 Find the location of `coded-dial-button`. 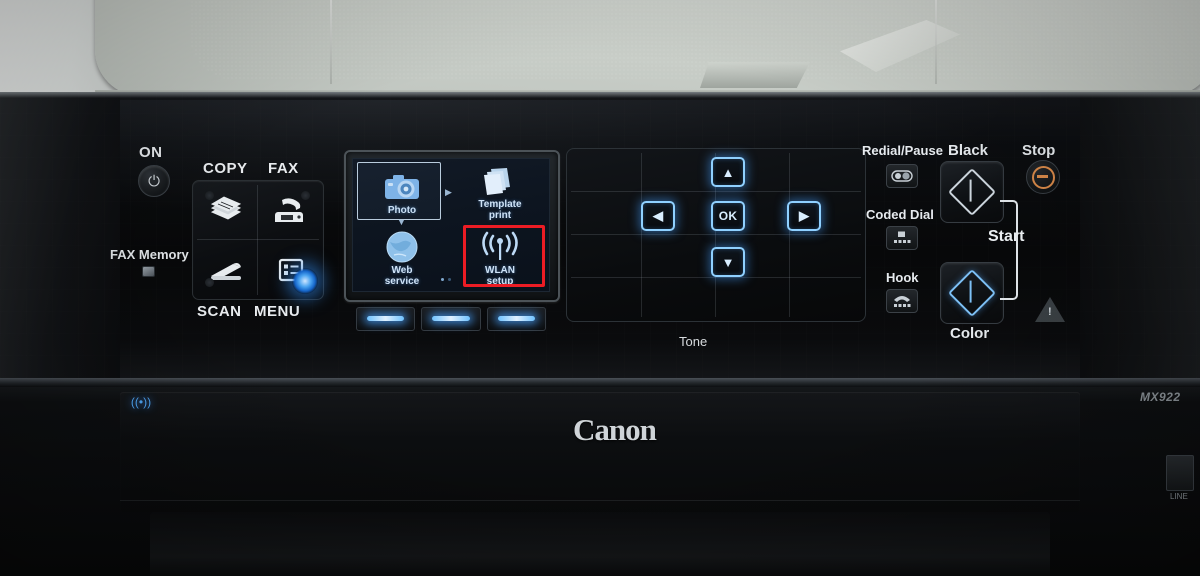

coded-dial-button is located at coordinates (902, 238).